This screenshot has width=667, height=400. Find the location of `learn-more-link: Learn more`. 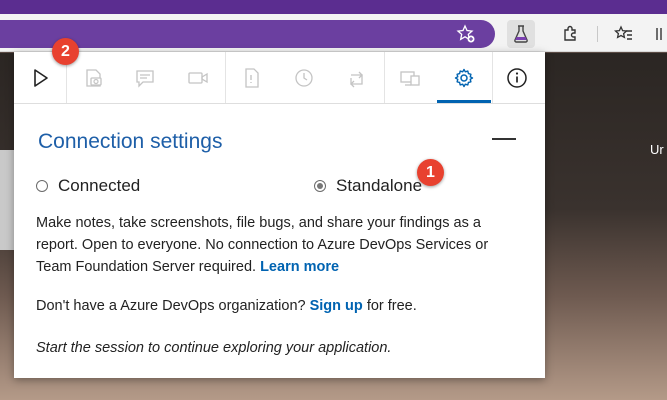

learn-more-link: Learn more is located at coordinates (299, 267).